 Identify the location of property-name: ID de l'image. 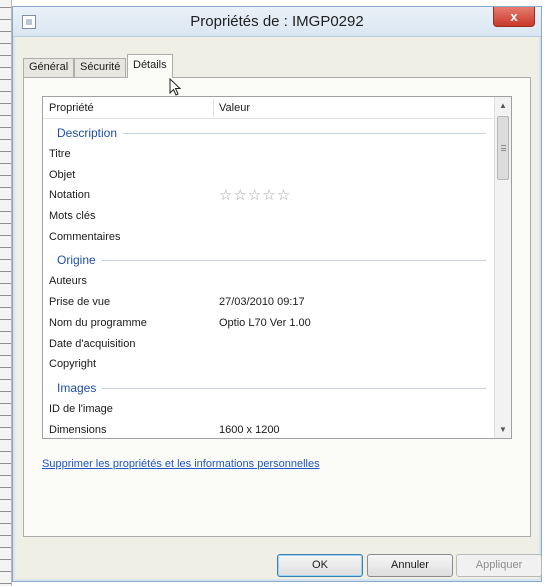
(81, 408).